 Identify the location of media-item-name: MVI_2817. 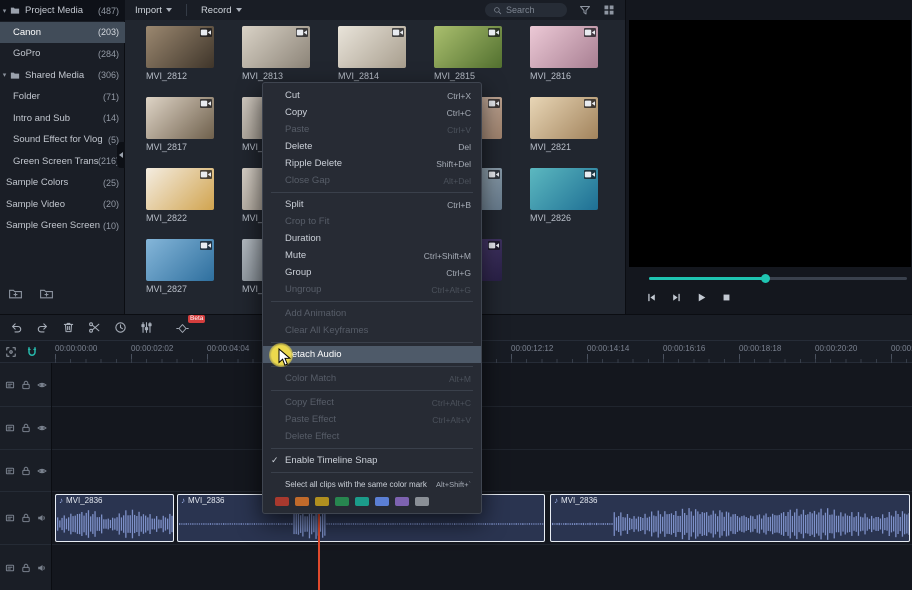
(167, 147).